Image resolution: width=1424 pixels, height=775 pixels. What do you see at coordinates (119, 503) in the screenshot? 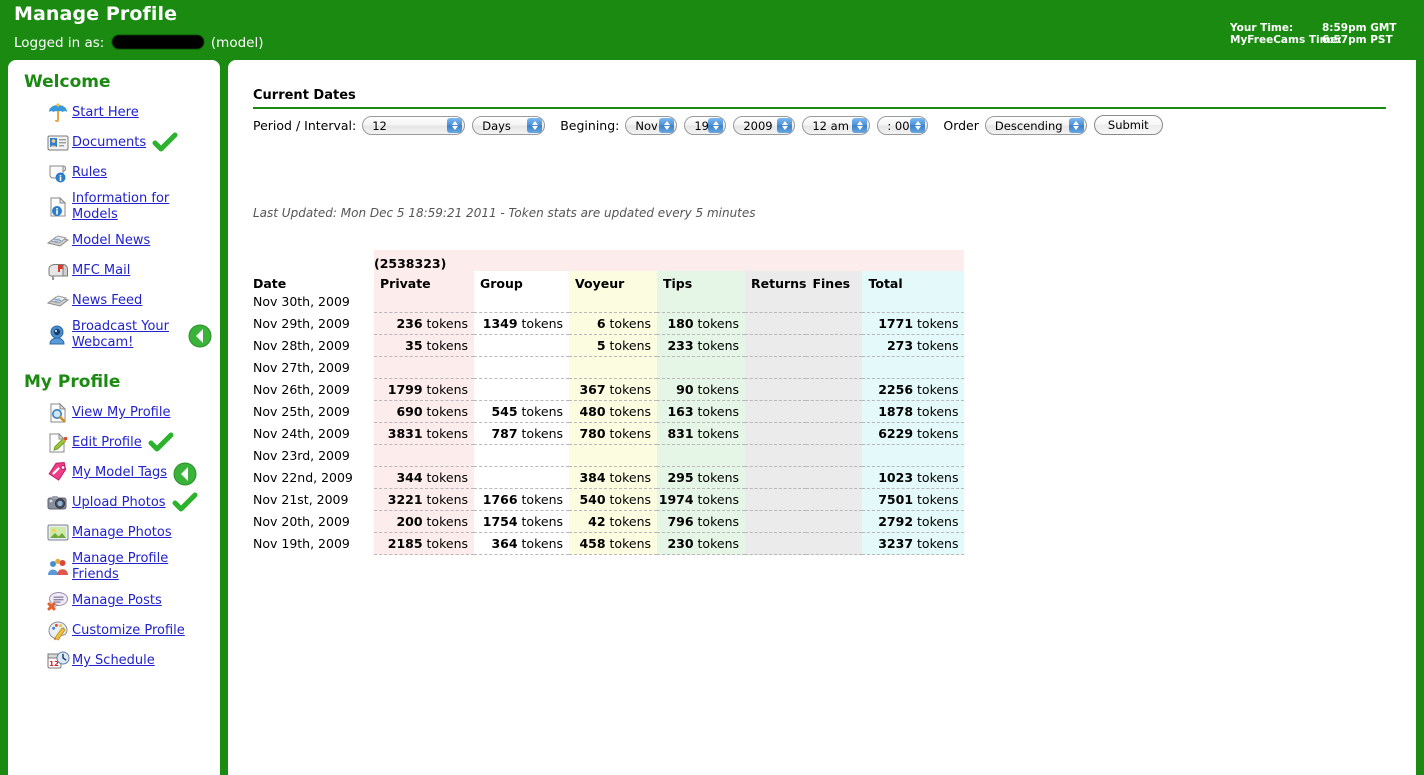
I see `sidebar-item-label: Upload Photos` at bounding box center [119, 503].